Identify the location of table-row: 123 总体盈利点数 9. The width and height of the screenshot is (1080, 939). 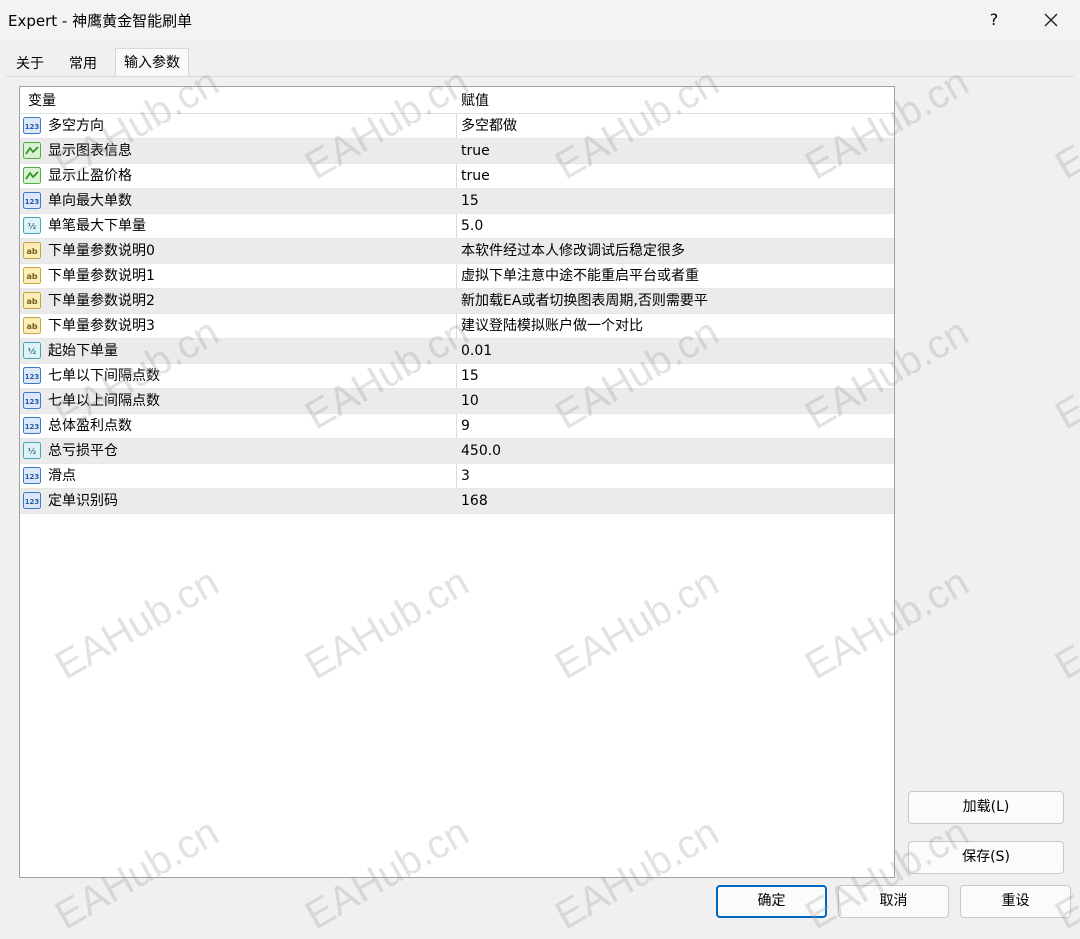
(457, 426).